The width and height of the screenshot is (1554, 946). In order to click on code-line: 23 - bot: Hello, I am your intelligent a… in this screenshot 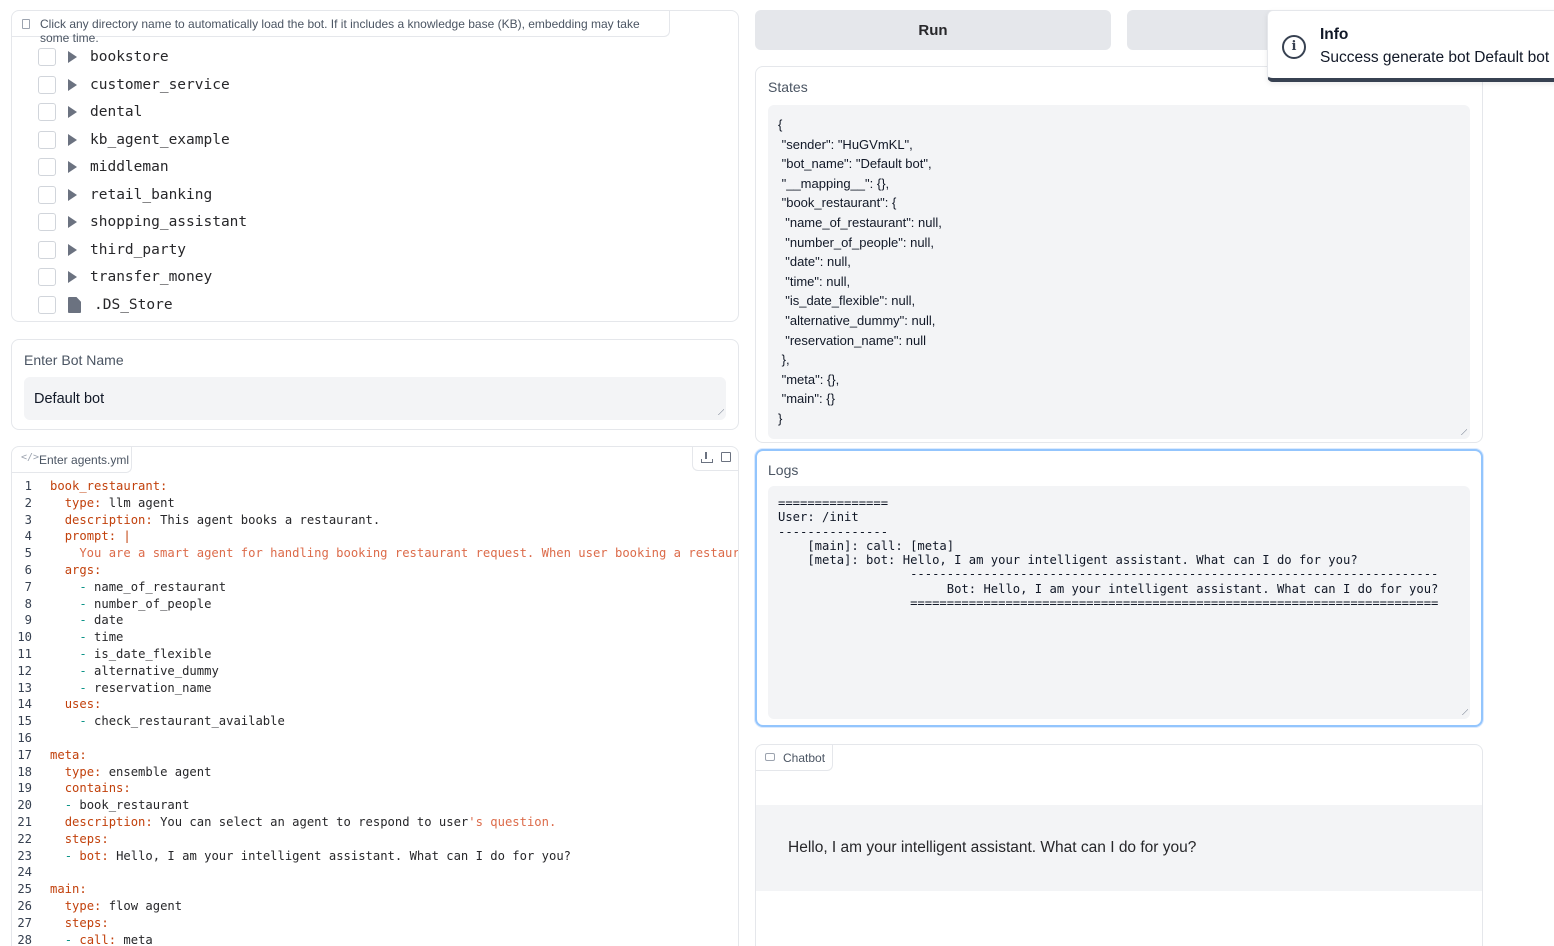, I will do `click(375, 856)`.